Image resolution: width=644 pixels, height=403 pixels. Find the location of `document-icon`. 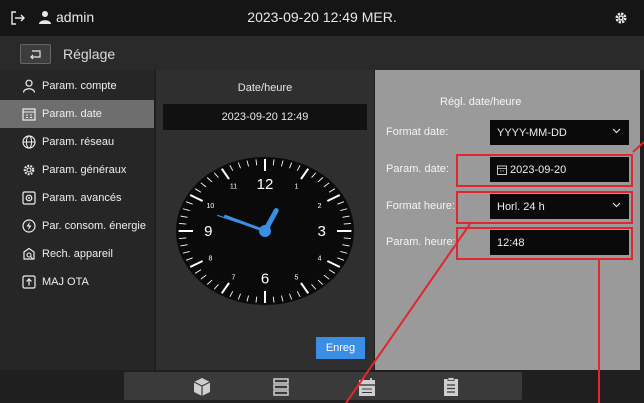

document-icon is located at coordinates (451, 387).